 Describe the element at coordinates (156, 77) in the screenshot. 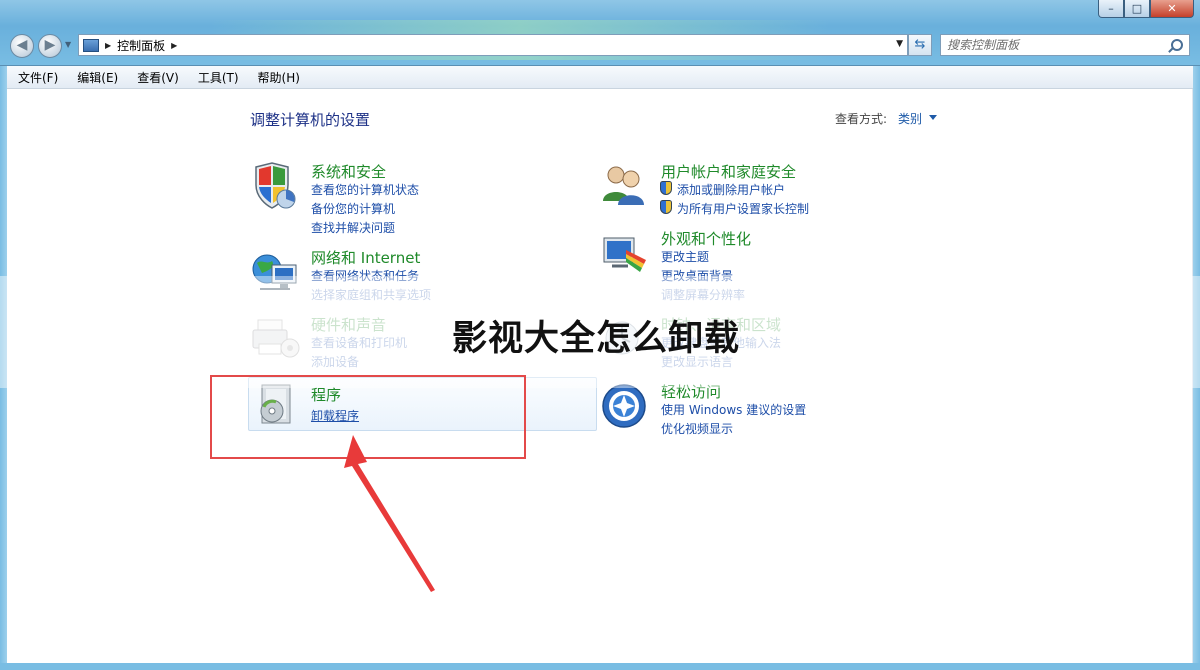

I see `menu-view: 查看(V)` at that location.